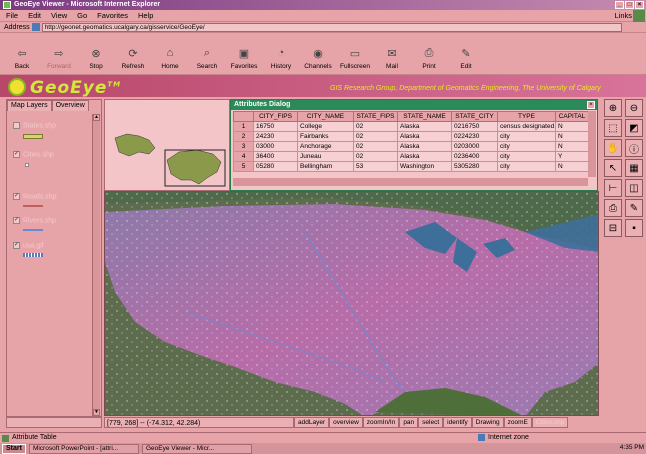 This screenshot has height=454, width=646. Describe the element at coordinates (634, 228) in the screenshot. I see `save-icon: ▪` at that location.